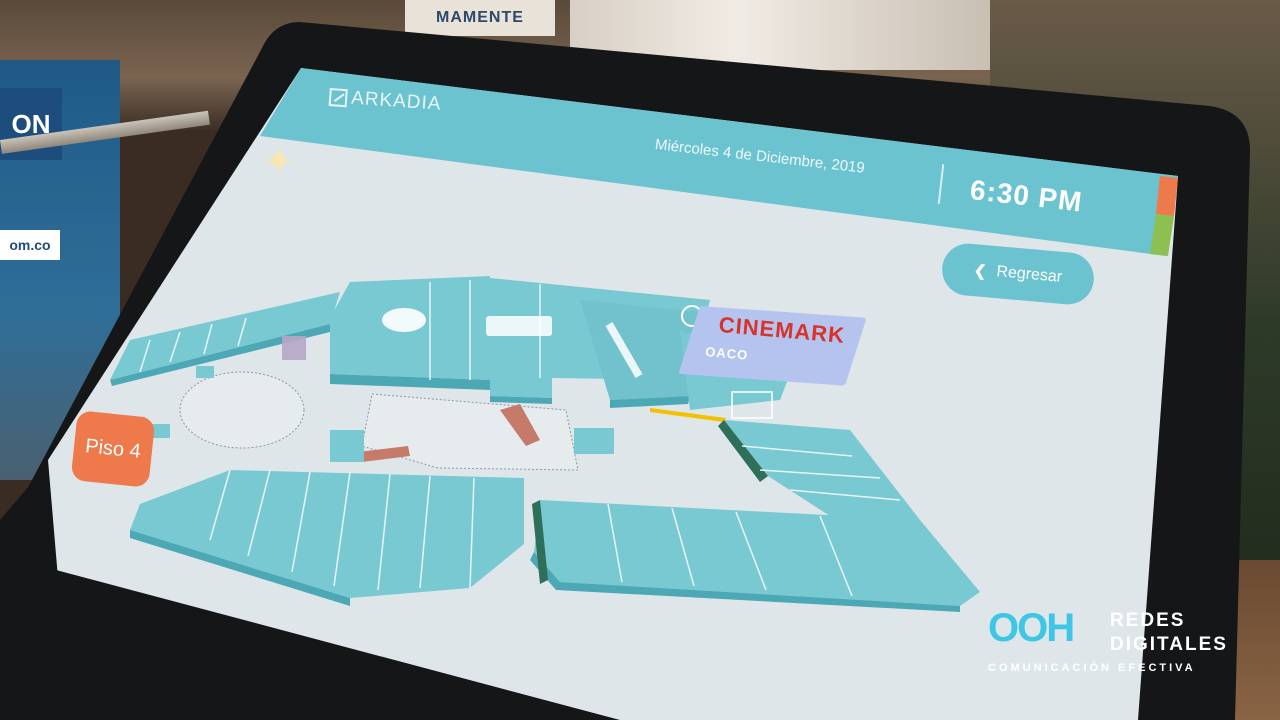 The height and width of the screenshot is (720, 1280). What do you see at coordinates (1029, 274) in the screenshot?
I see `back-button-label: Regresar` at bounding box center [1029, 274].